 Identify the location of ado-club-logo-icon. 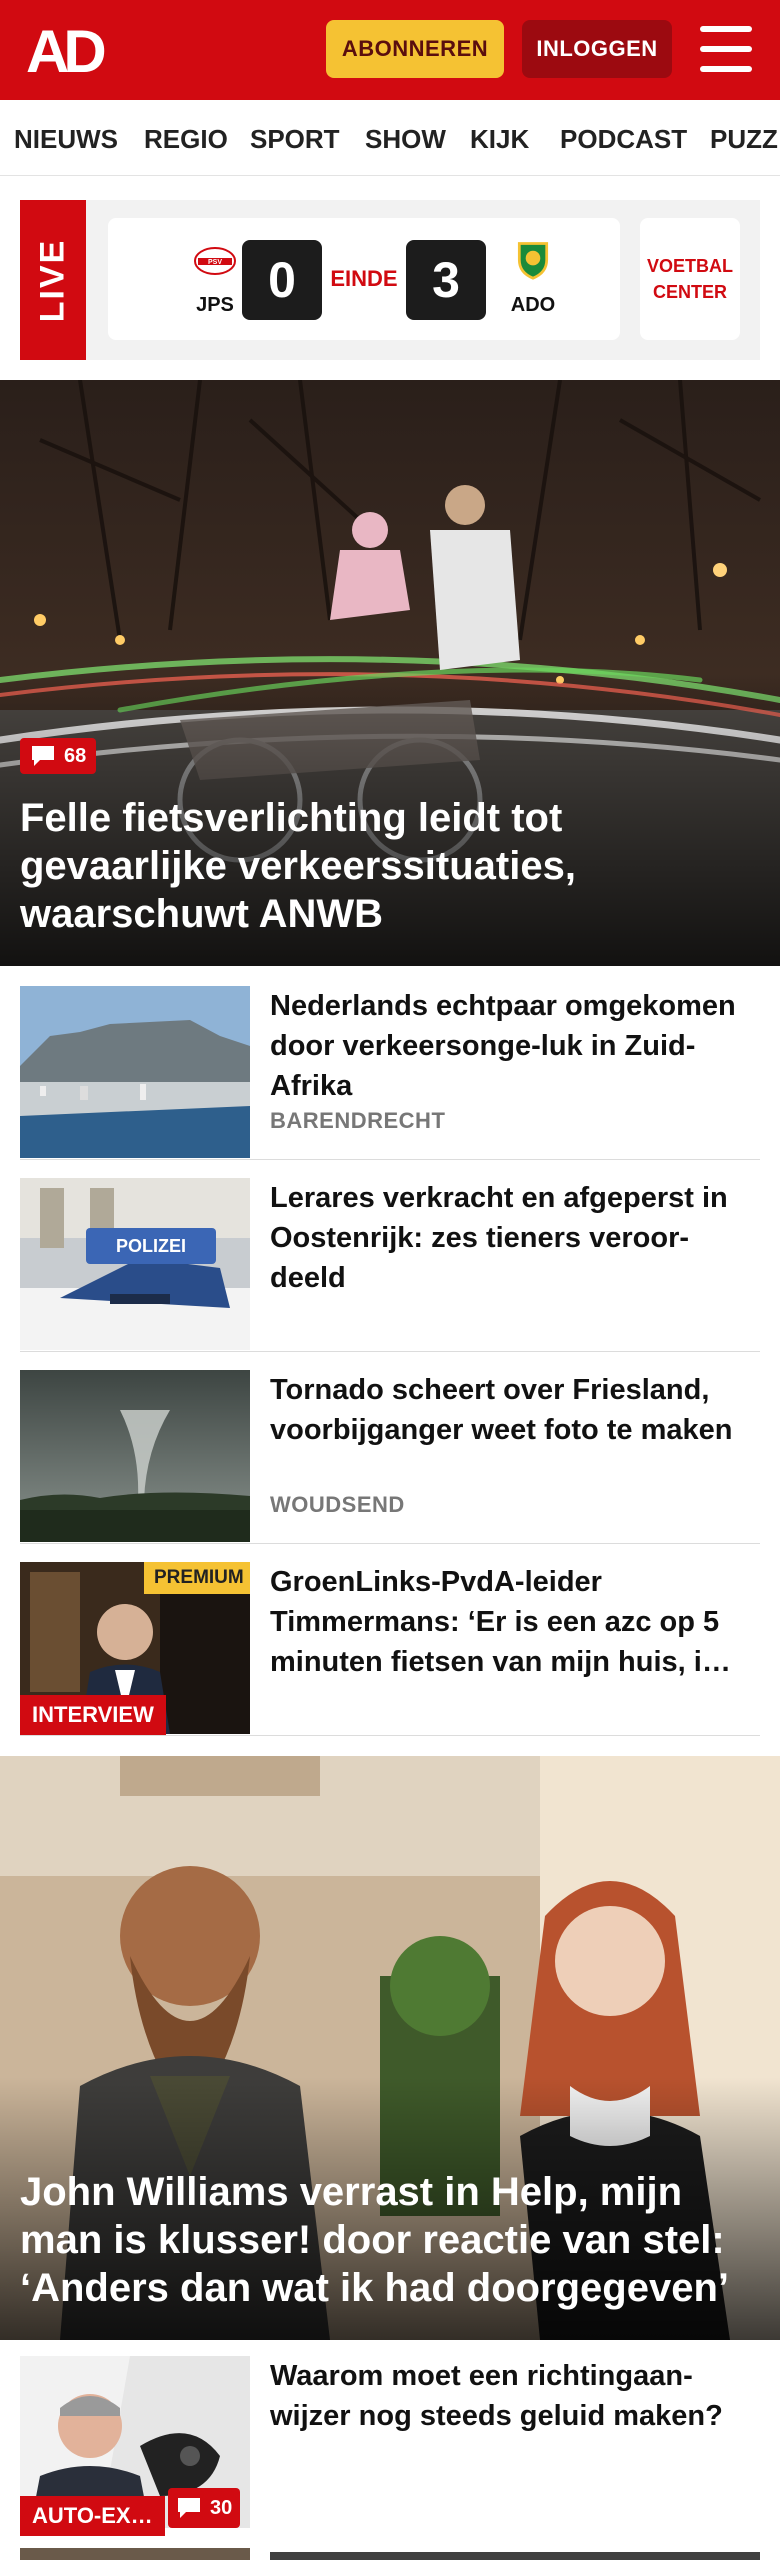
(533, 261).